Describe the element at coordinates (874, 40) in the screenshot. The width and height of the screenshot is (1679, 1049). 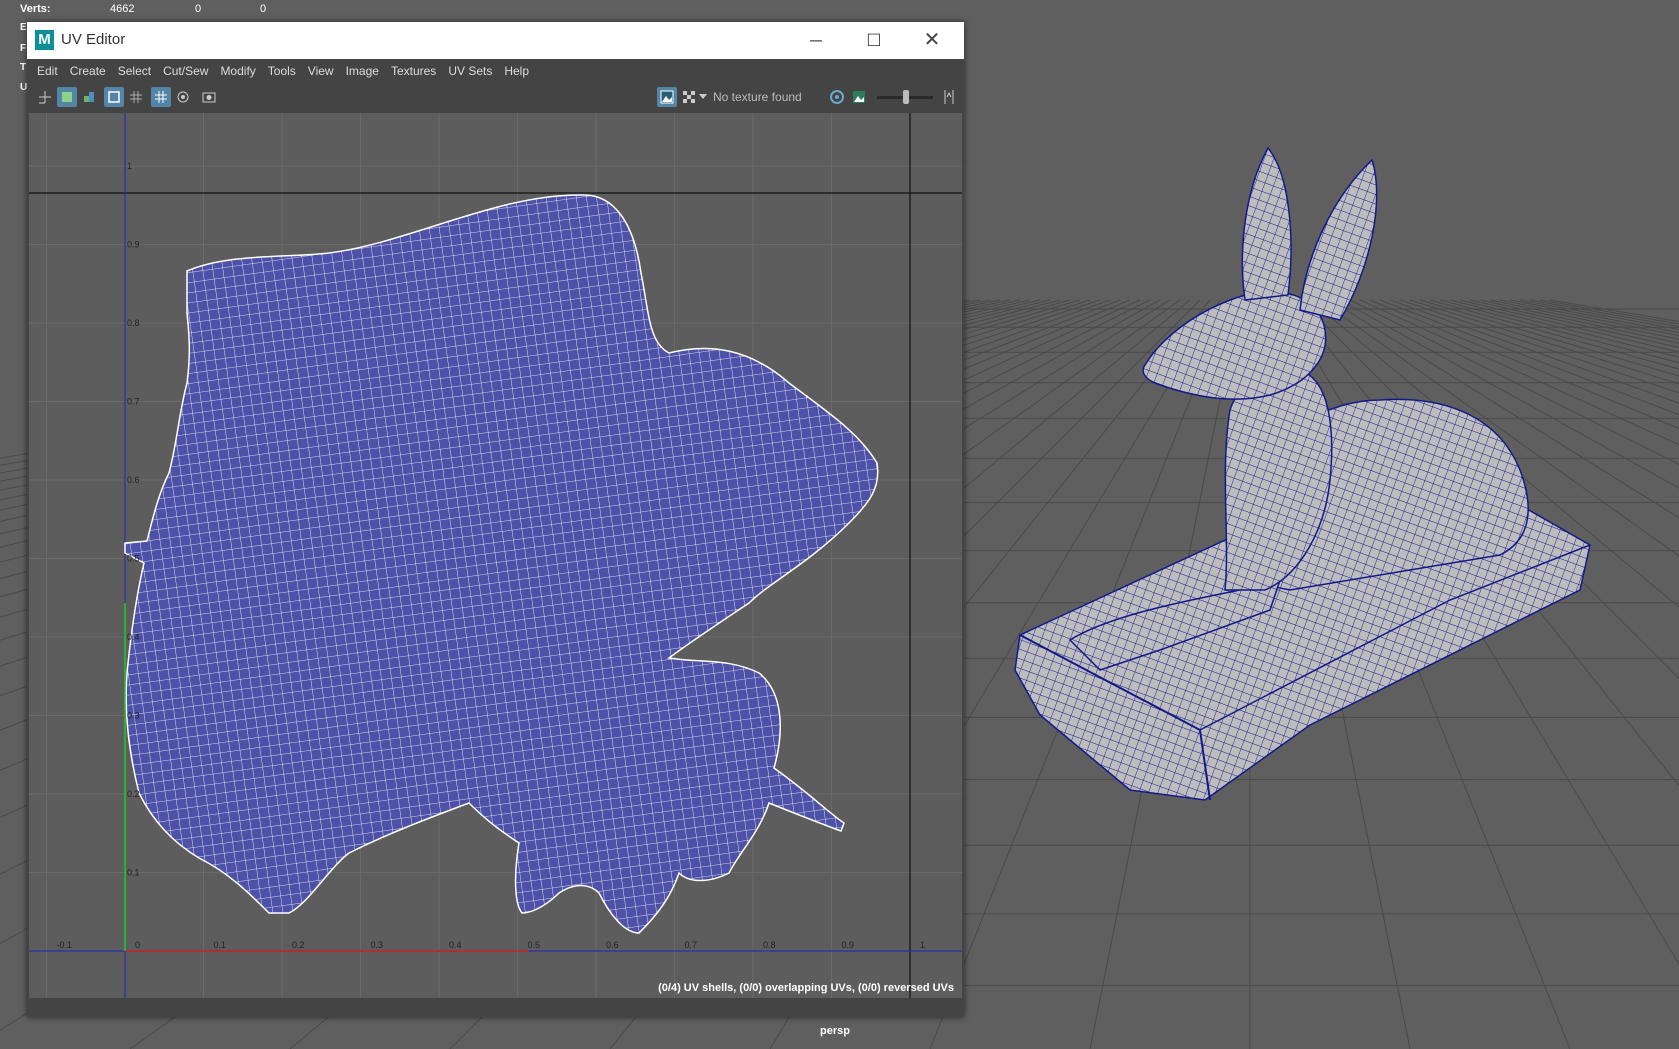
I see `maximize-button: ☐` at that location.